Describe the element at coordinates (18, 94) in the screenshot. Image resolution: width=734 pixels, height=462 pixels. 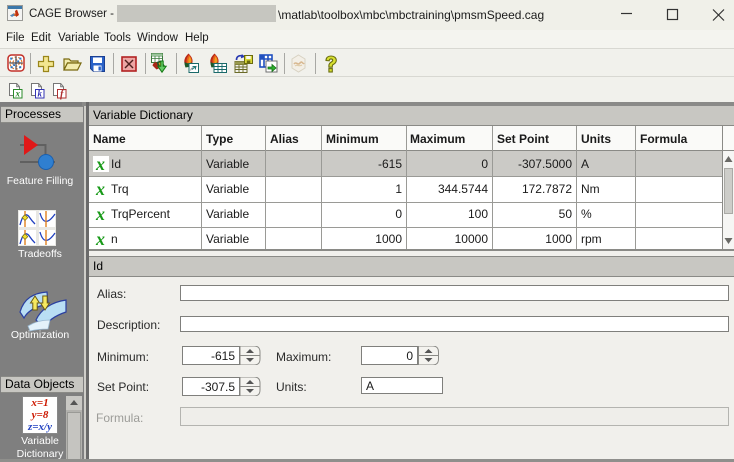
I see `svg-text: x` at that location.